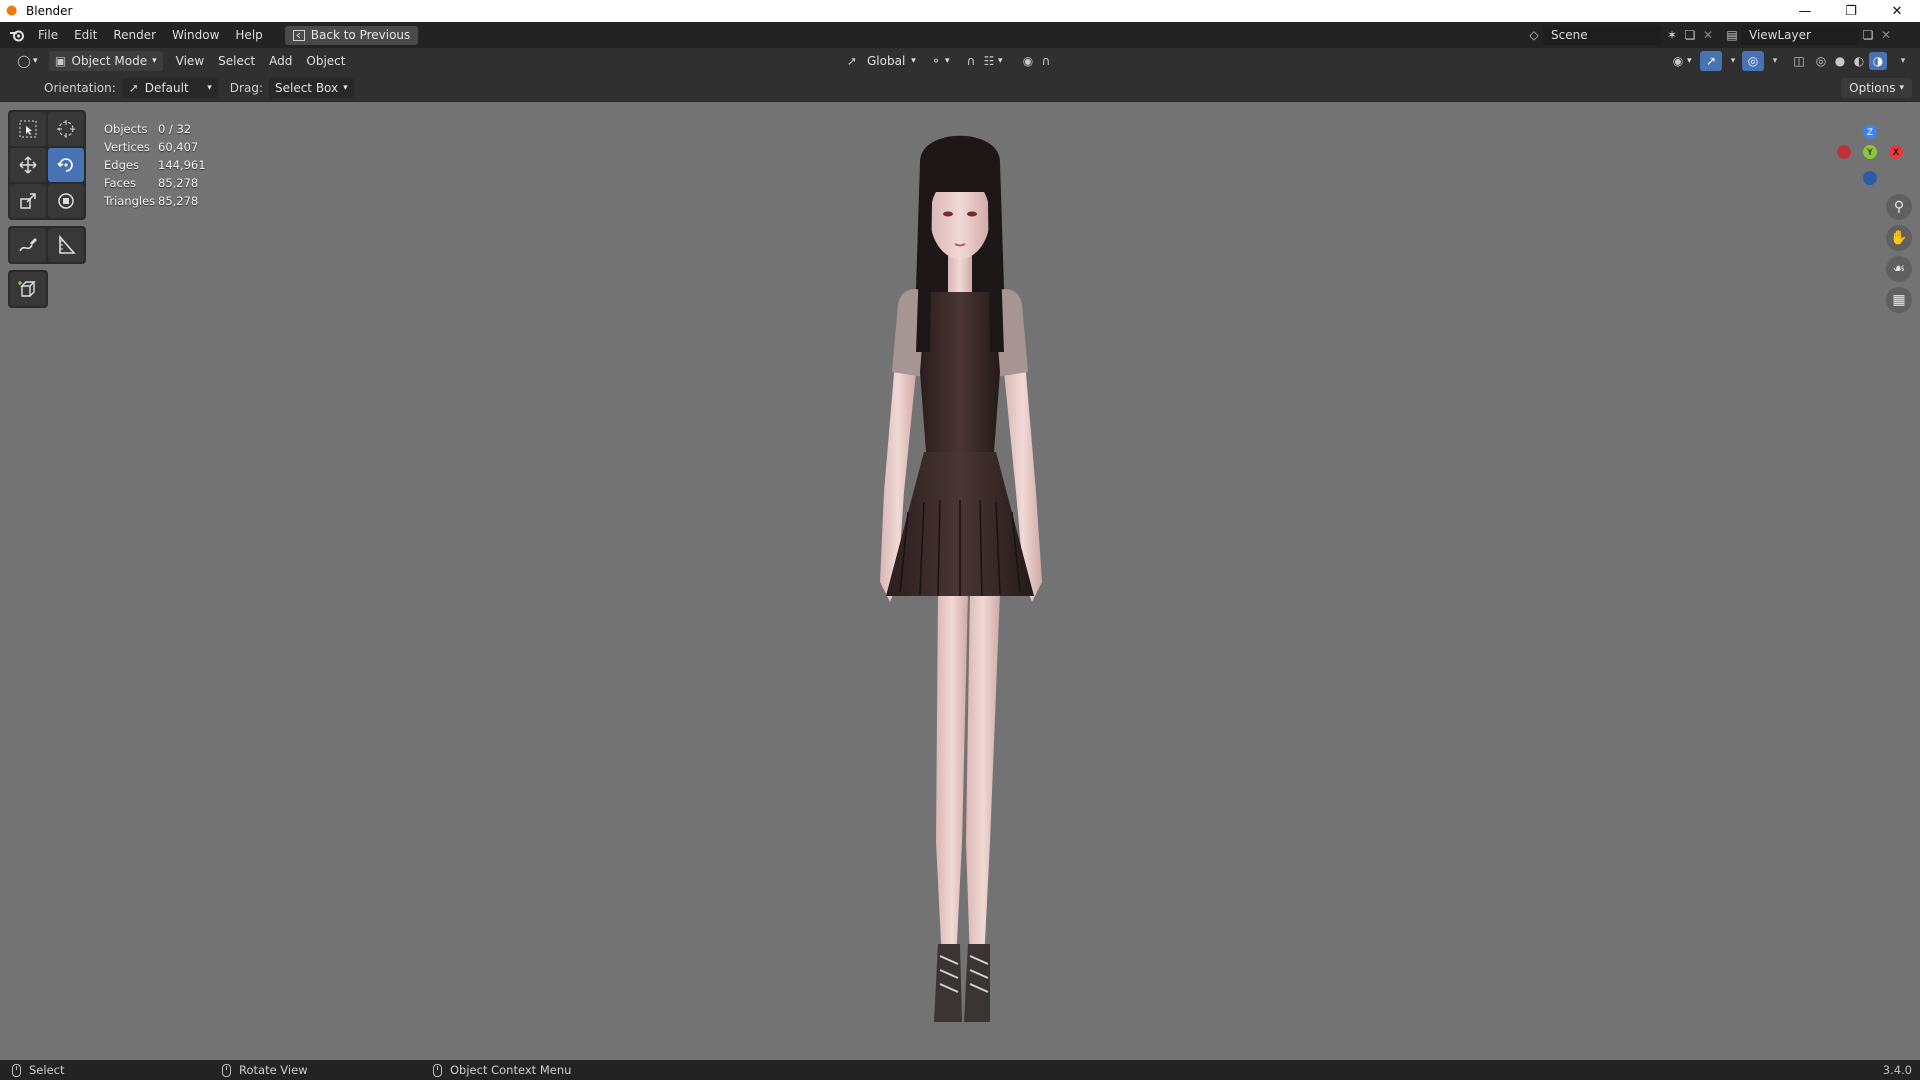 This screenshot has height=1080, width=1920. What do you see at coordinates (80, 87) in the screenshot?
I see `orientation-label: Orientation:` at bounding box center [80, 87].